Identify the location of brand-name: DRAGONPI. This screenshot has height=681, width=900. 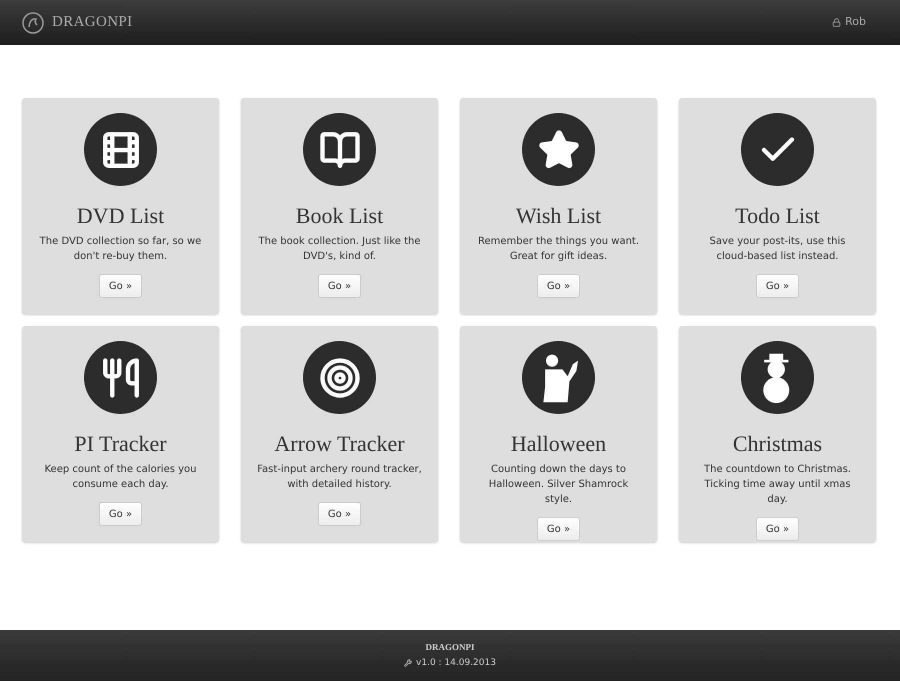
(92, 22).